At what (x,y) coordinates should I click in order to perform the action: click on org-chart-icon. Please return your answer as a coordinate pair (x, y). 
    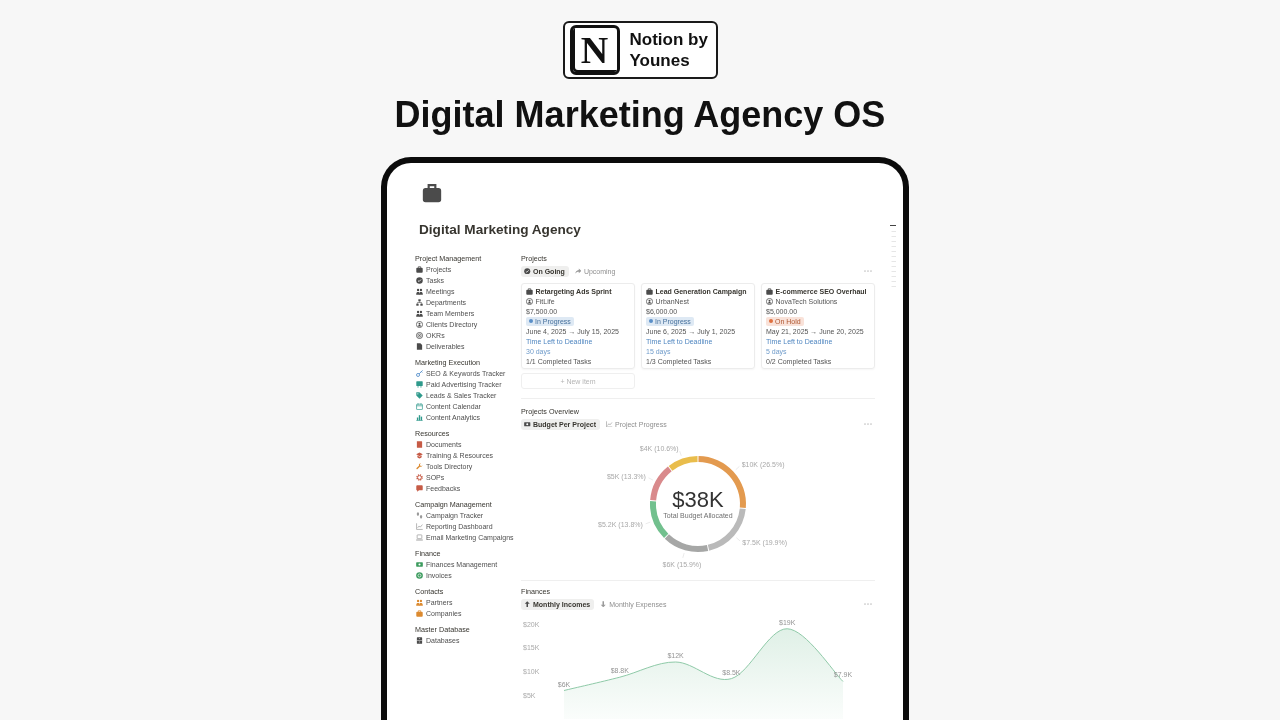
    Looking at the image, I should click on (419, 302).